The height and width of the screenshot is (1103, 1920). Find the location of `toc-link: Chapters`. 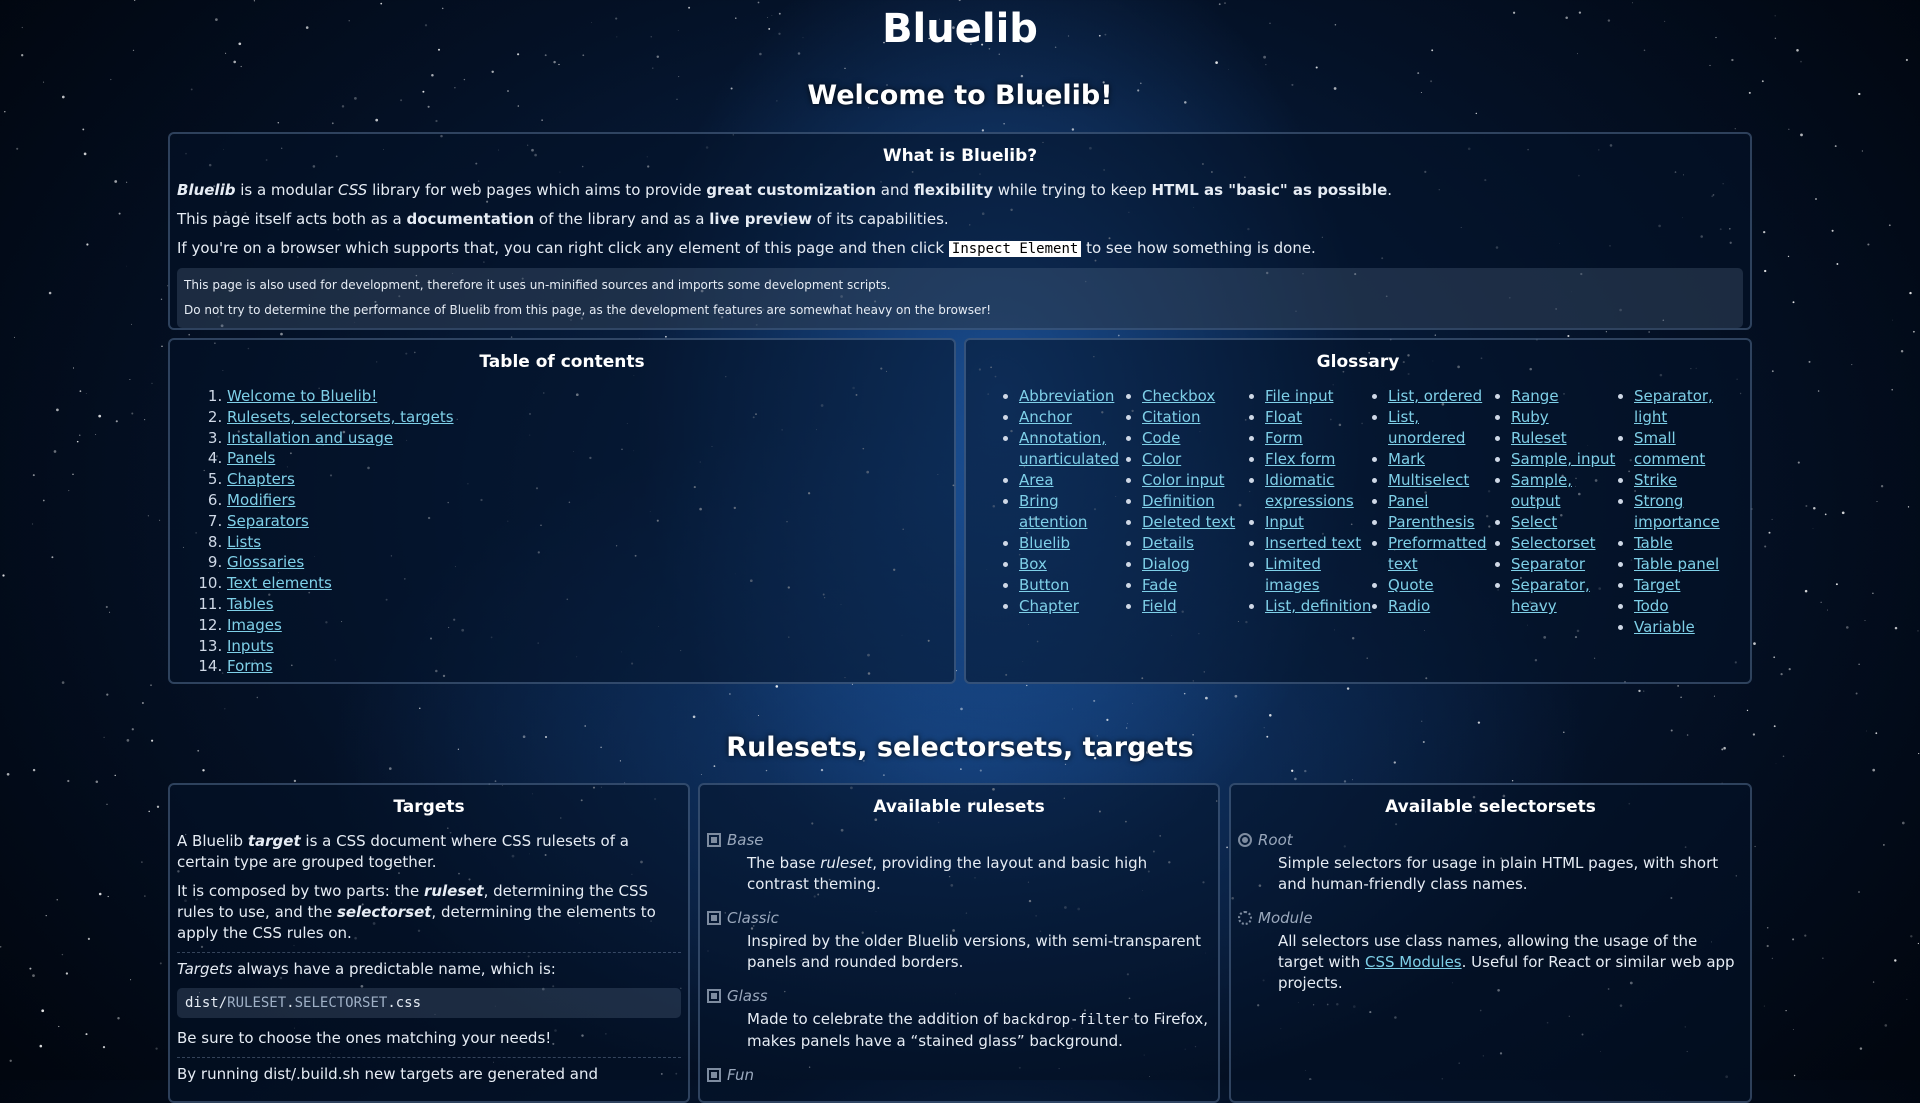

toc-link: Chapters is located at coordinates (261, 479).